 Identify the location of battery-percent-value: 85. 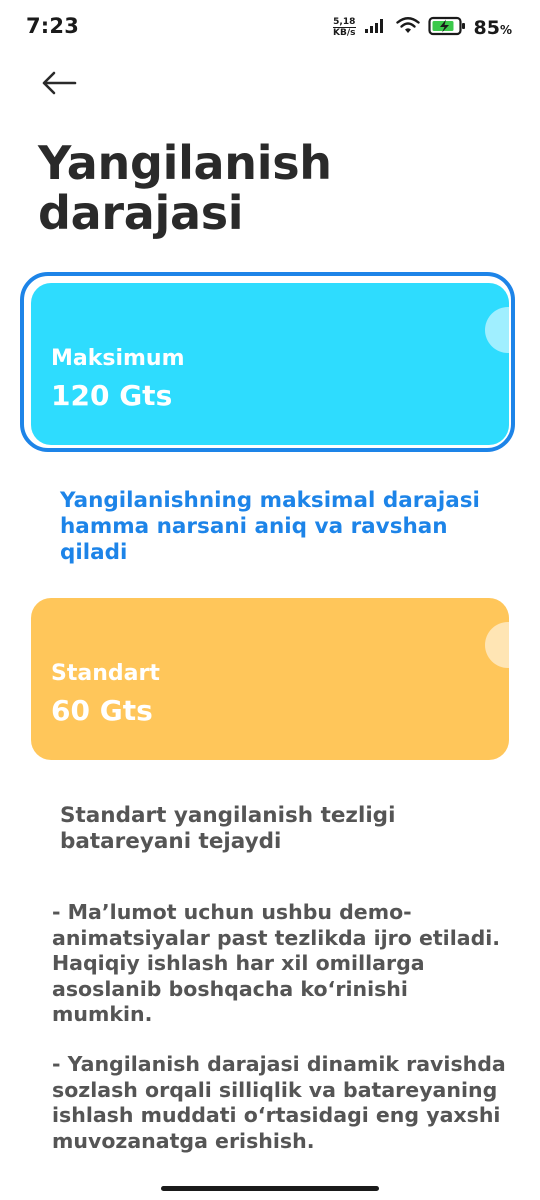
(486, 28).